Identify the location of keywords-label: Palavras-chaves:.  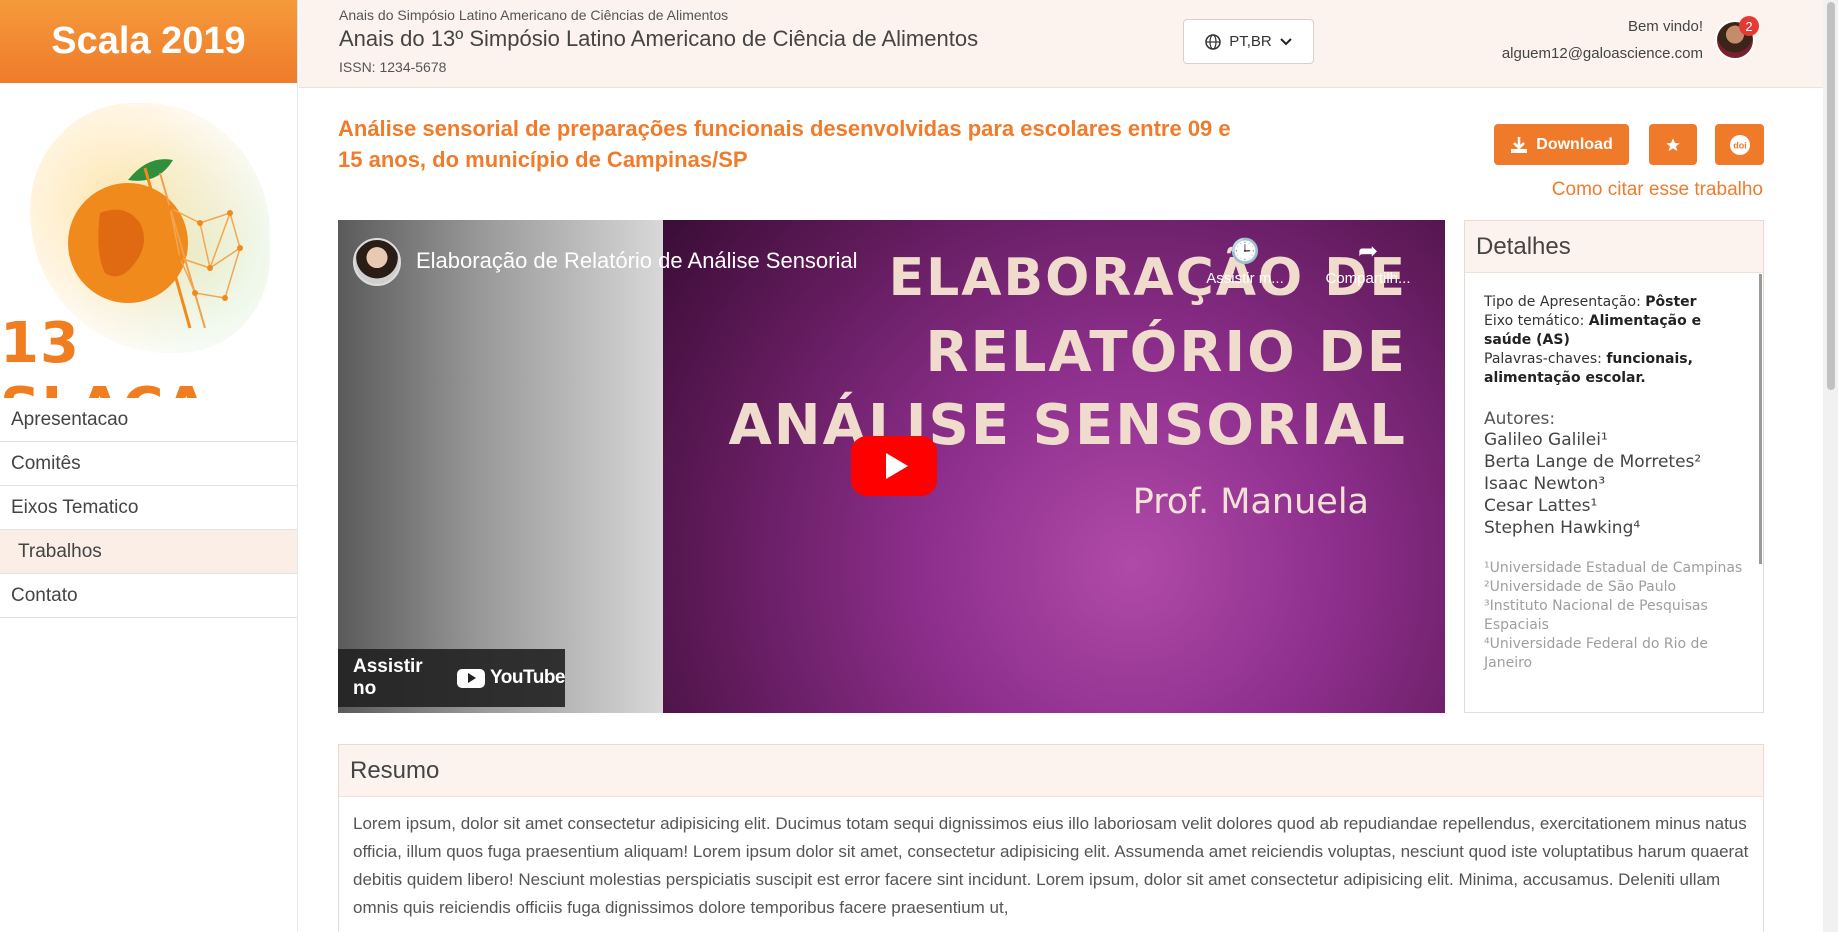
(1543, 359).